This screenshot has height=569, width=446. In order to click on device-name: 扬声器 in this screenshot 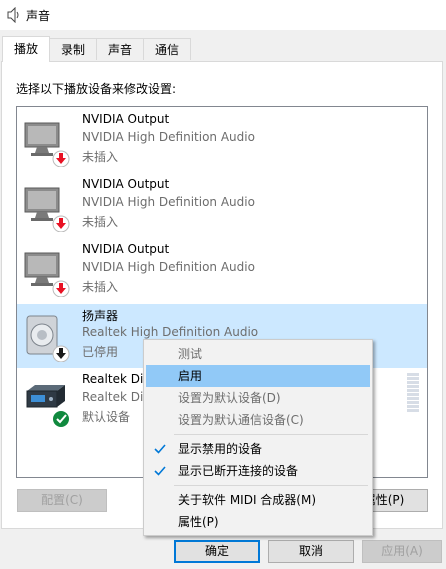, I will do `click(100, 316)`.